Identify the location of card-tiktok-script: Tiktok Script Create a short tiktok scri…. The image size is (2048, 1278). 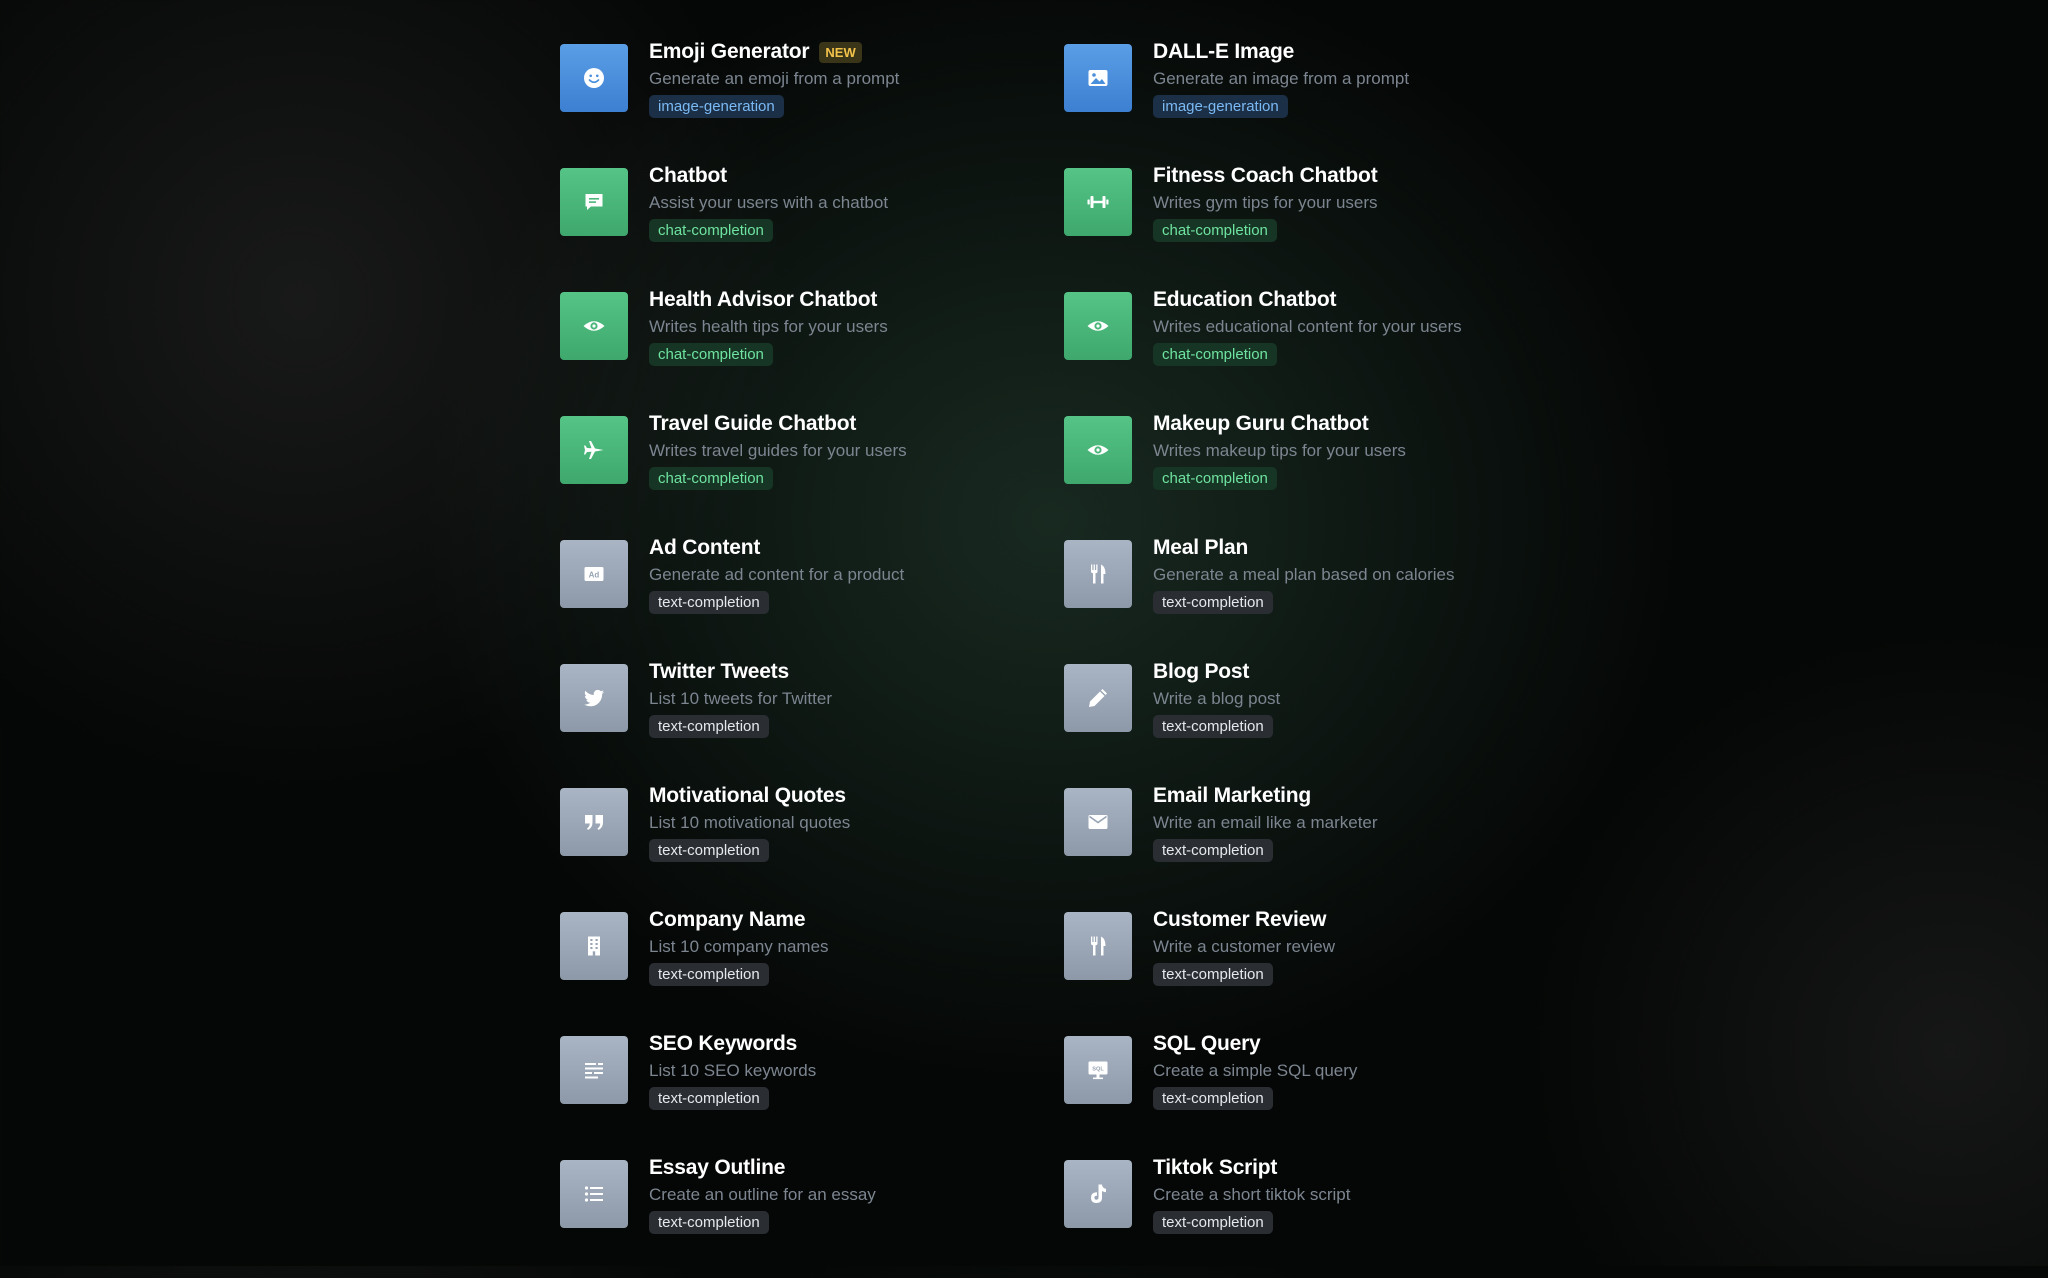
(1316, 1216).